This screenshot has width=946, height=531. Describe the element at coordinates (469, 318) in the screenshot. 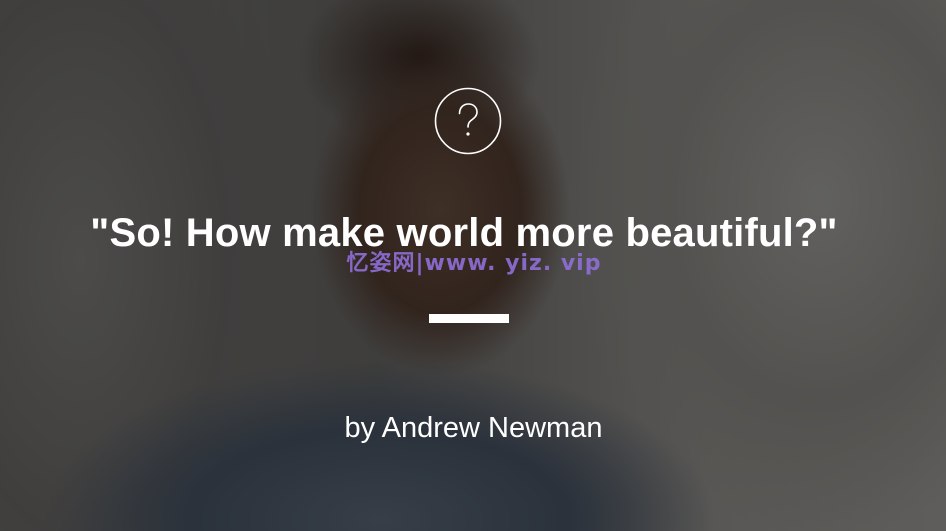

I see `divider-bar` at that location.